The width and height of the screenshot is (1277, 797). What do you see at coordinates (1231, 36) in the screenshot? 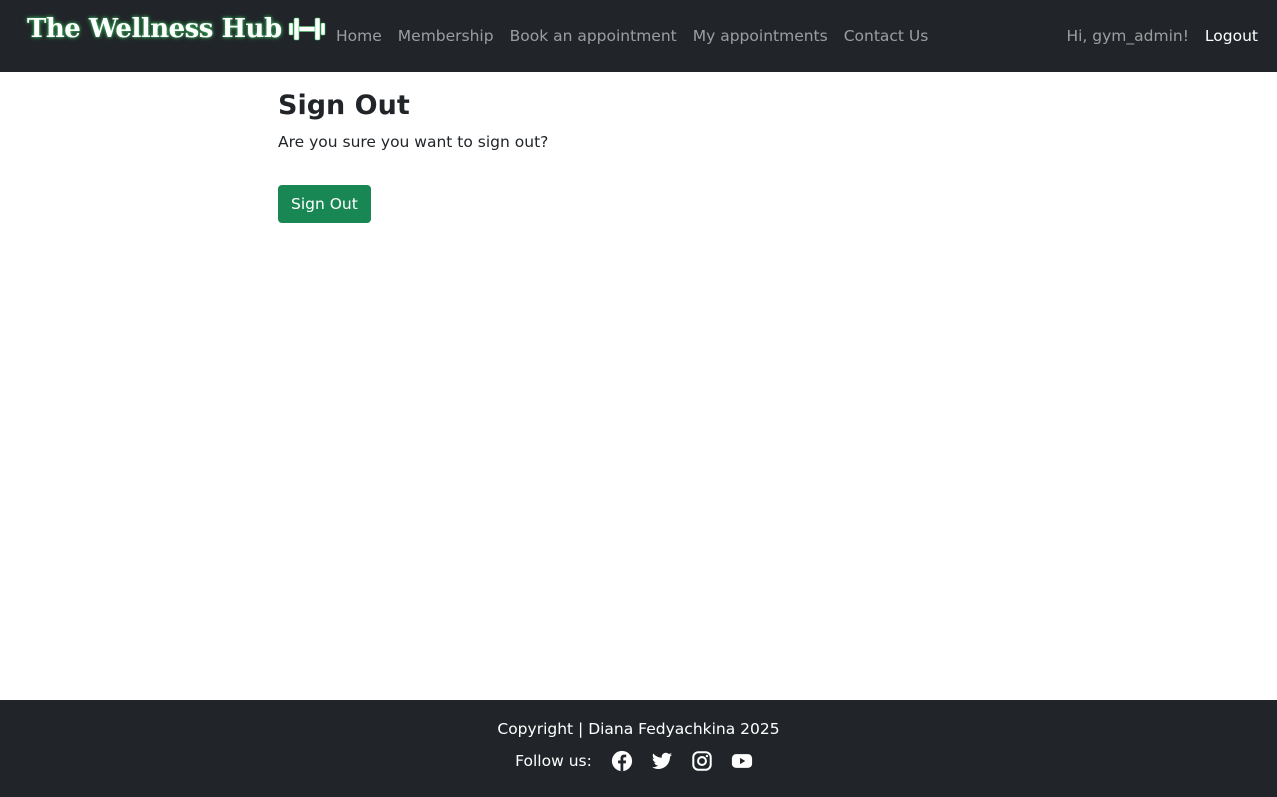
I see `logout-link: Logout` at bounding box center [1231, 36].